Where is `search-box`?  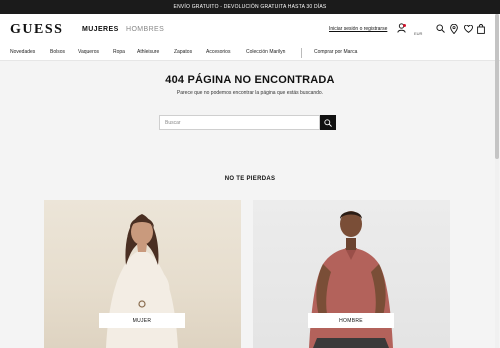
search-box is located at coordinates (239, 122).